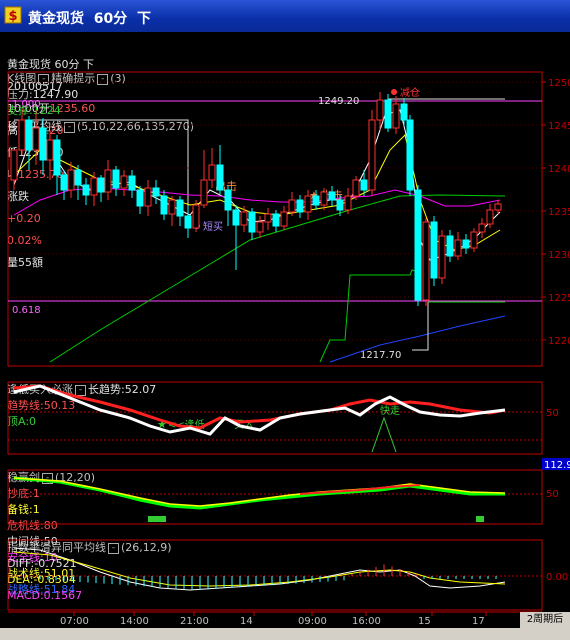 The width and height of the screenshot is (570, 640). What do you see at coordinates (134, 621) in the screenshot?
I see `time-tick: 14:00` at bounding box center [134, 621].